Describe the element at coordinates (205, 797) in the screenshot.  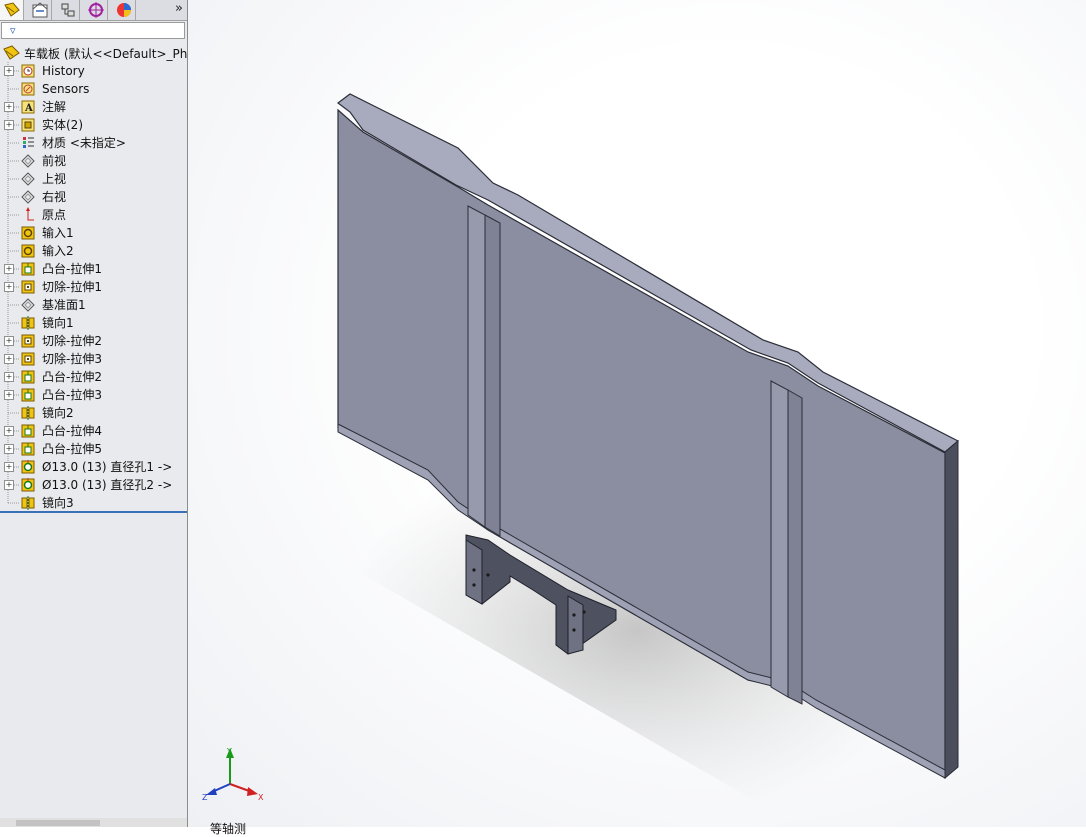
I see `z-axis-label: Z` at that location.